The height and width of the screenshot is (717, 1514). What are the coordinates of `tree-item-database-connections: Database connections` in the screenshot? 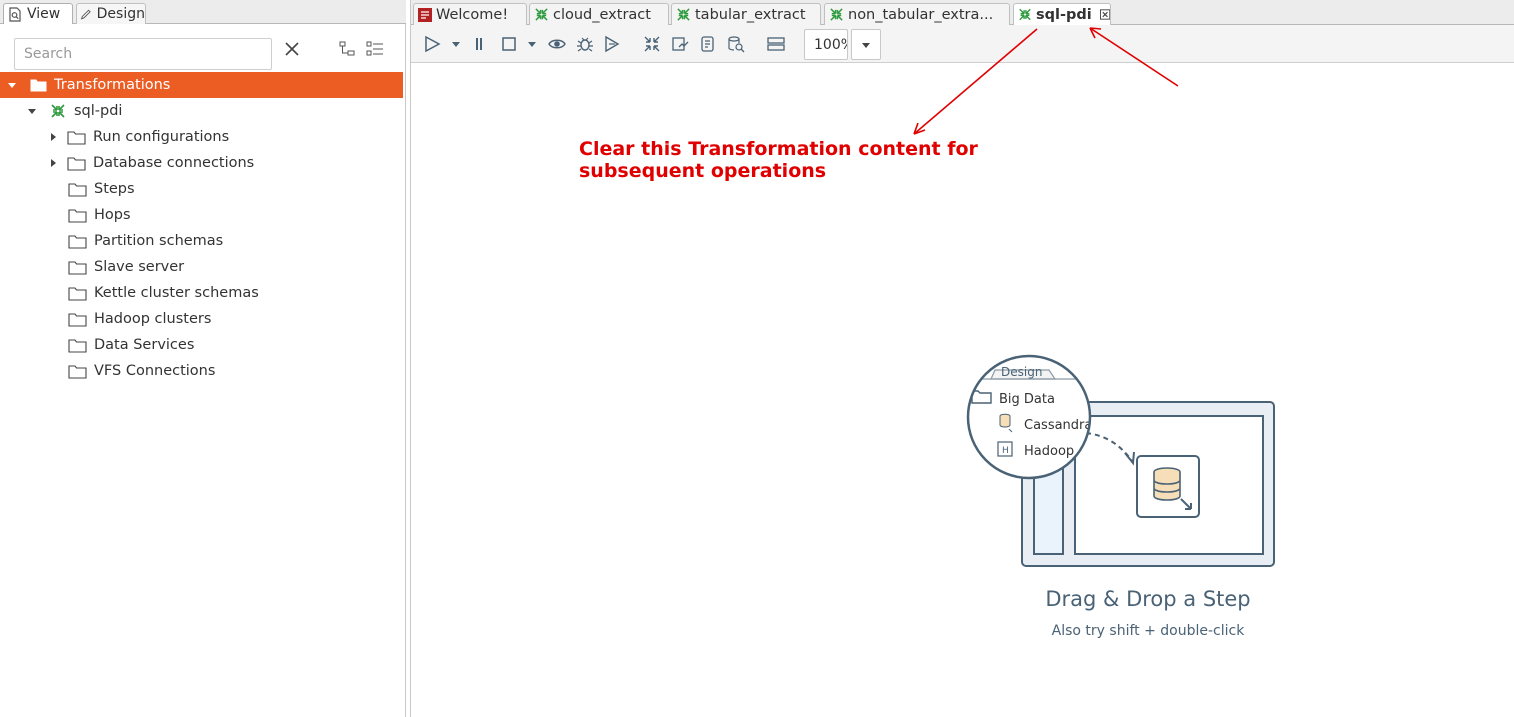 It's located at (201, 163).